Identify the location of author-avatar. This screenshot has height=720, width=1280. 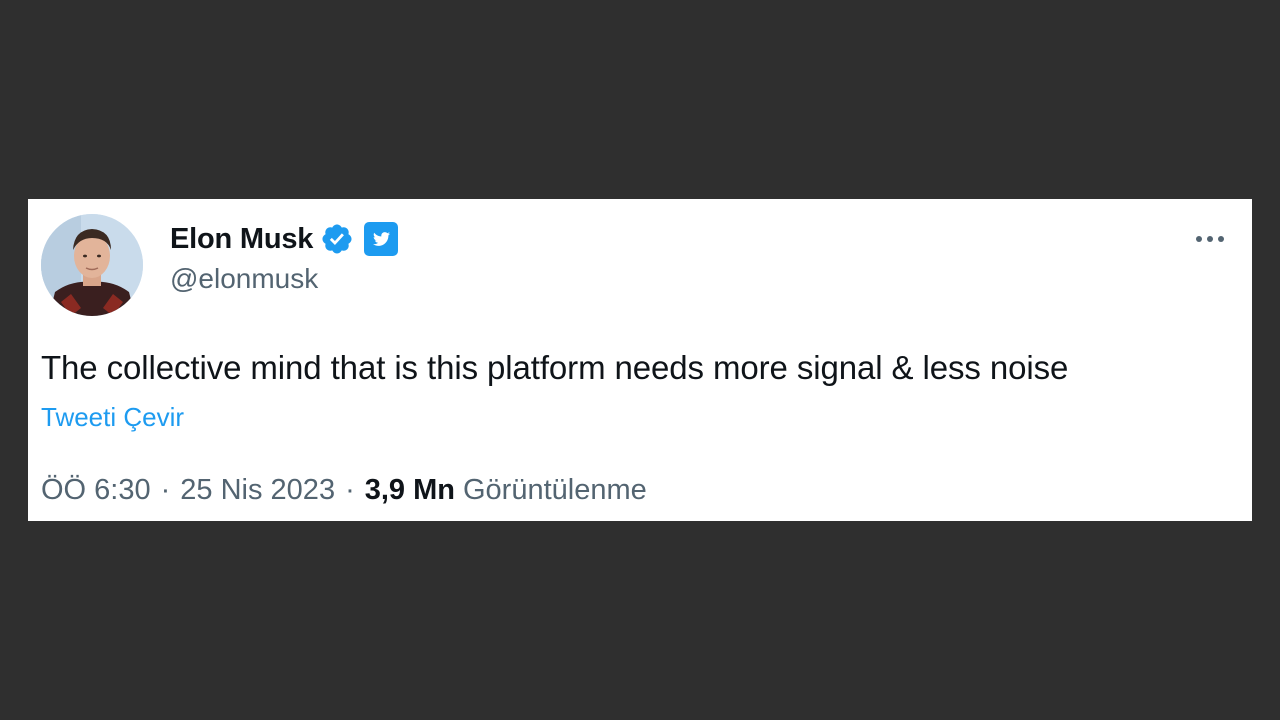
(92, 265).